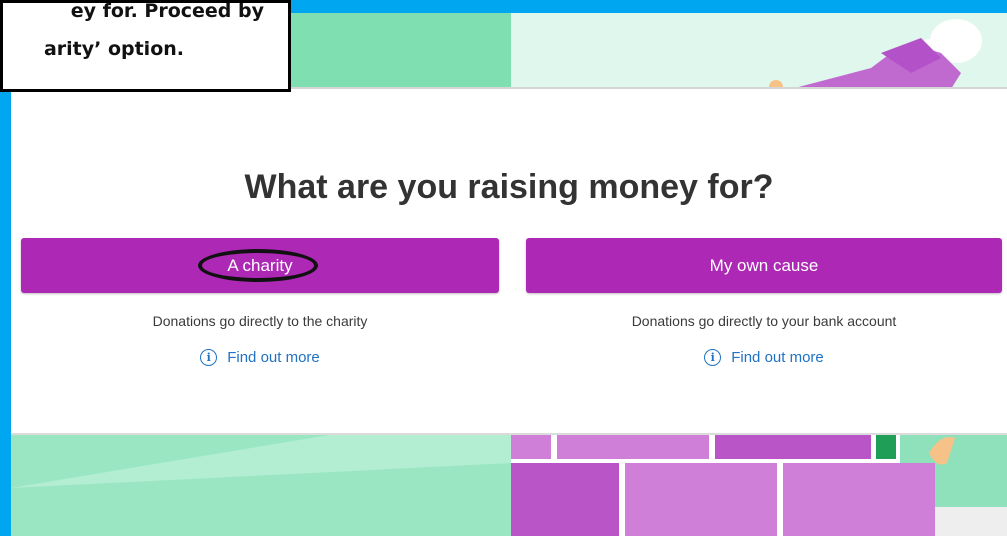  What do you see at coordinates (509, 434) in the screenshot?
I see `footer-divider` at bounding box center [509, 434].